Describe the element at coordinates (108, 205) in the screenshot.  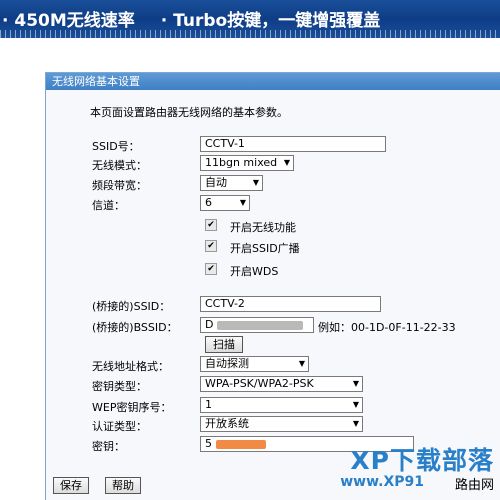
I see `channel-label: 信道：` at that location.